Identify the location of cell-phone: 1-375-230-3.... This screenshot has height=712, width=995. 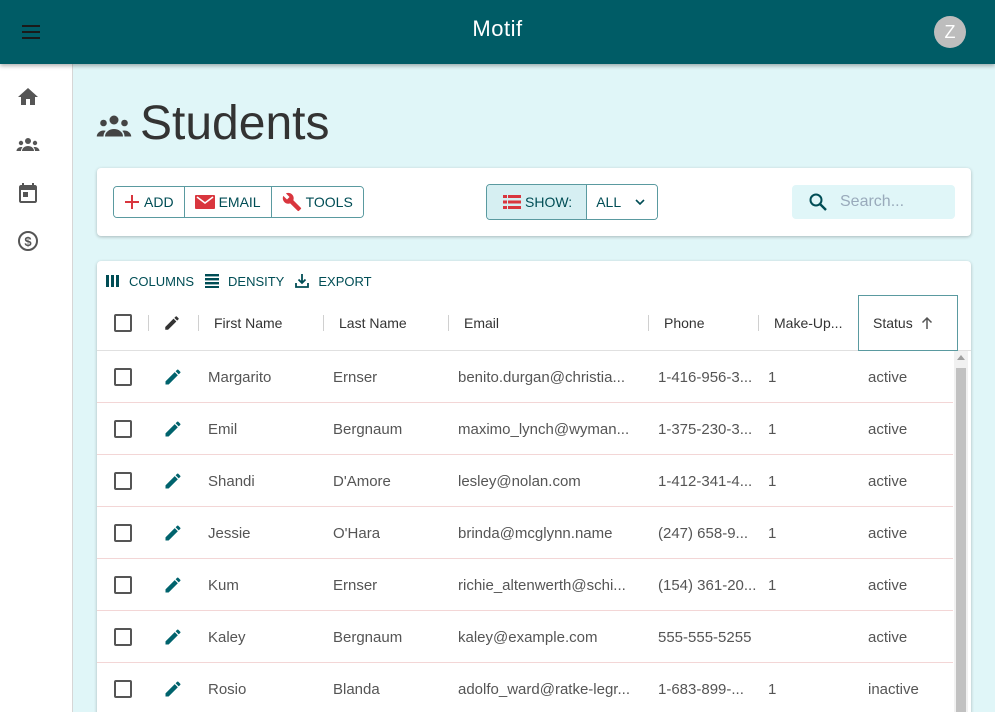
(708, 429).